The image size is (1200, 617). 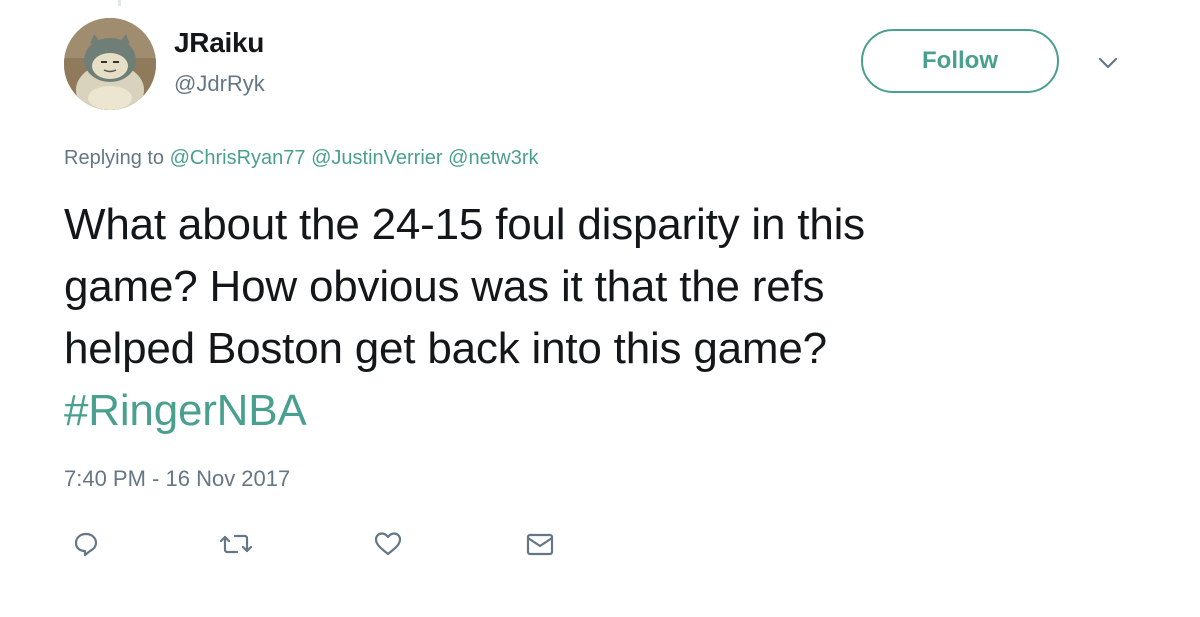 I want to click on like-button, so click(x=388, y=544).